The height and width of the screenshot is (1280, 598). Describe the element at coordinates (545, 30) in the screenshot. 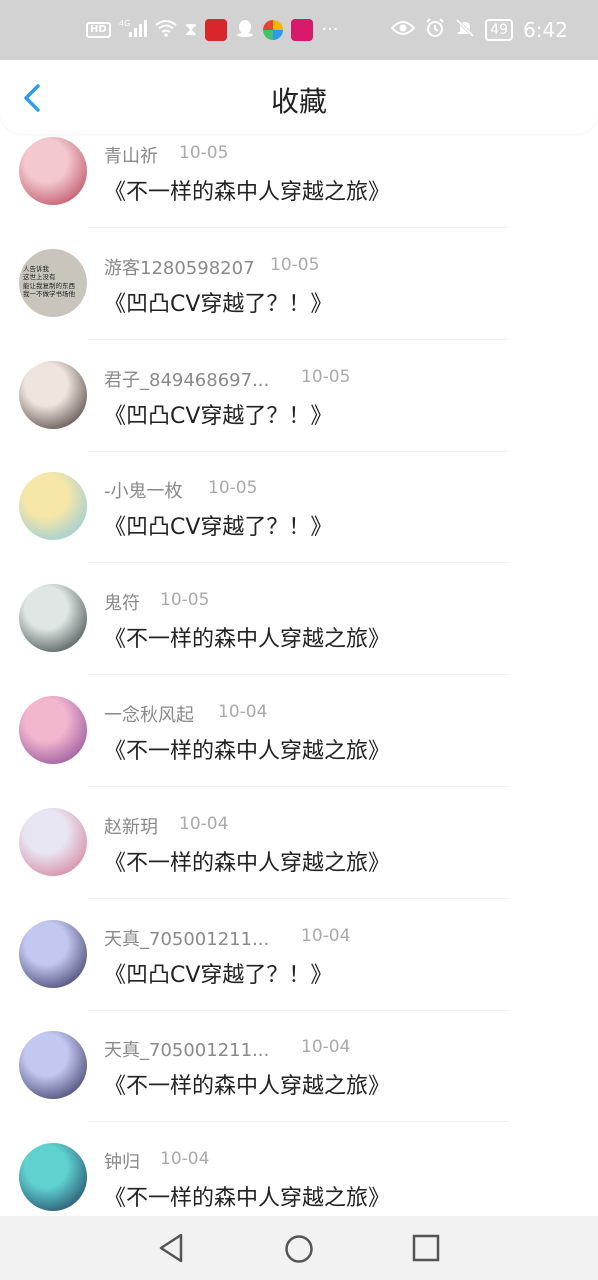

I see `clock: 6:42` at that location.